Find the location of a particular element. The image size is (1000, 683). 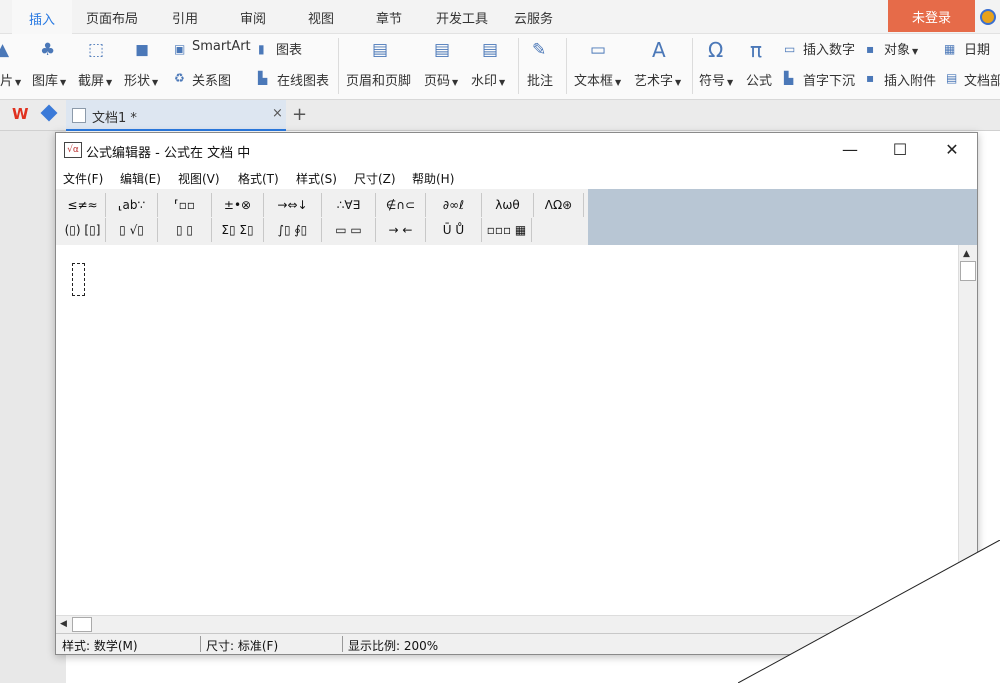

spaces-ellipses-button: ⸤ab∵ is located at coordinates (132, 205).